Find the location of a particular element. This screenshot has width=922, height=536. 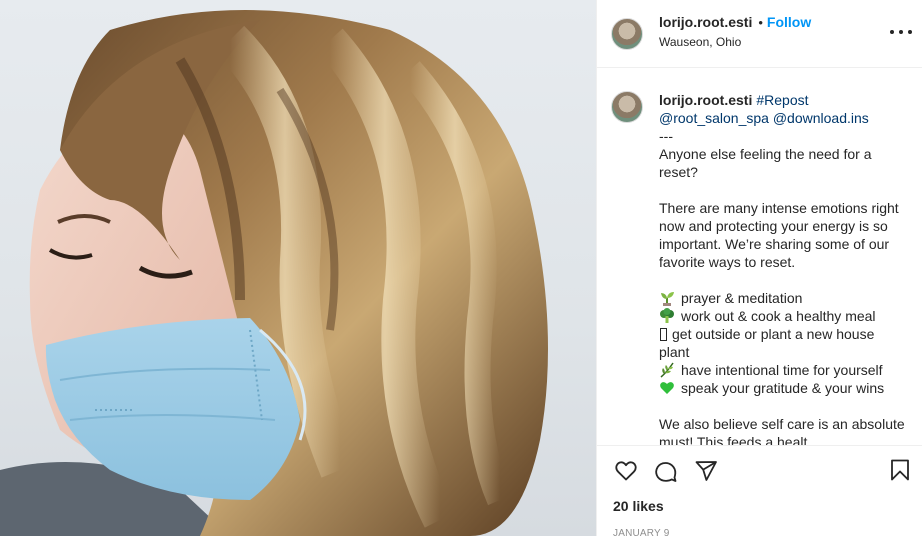

header-username: lorijo.root.esti is located at coordinates (705, 22).